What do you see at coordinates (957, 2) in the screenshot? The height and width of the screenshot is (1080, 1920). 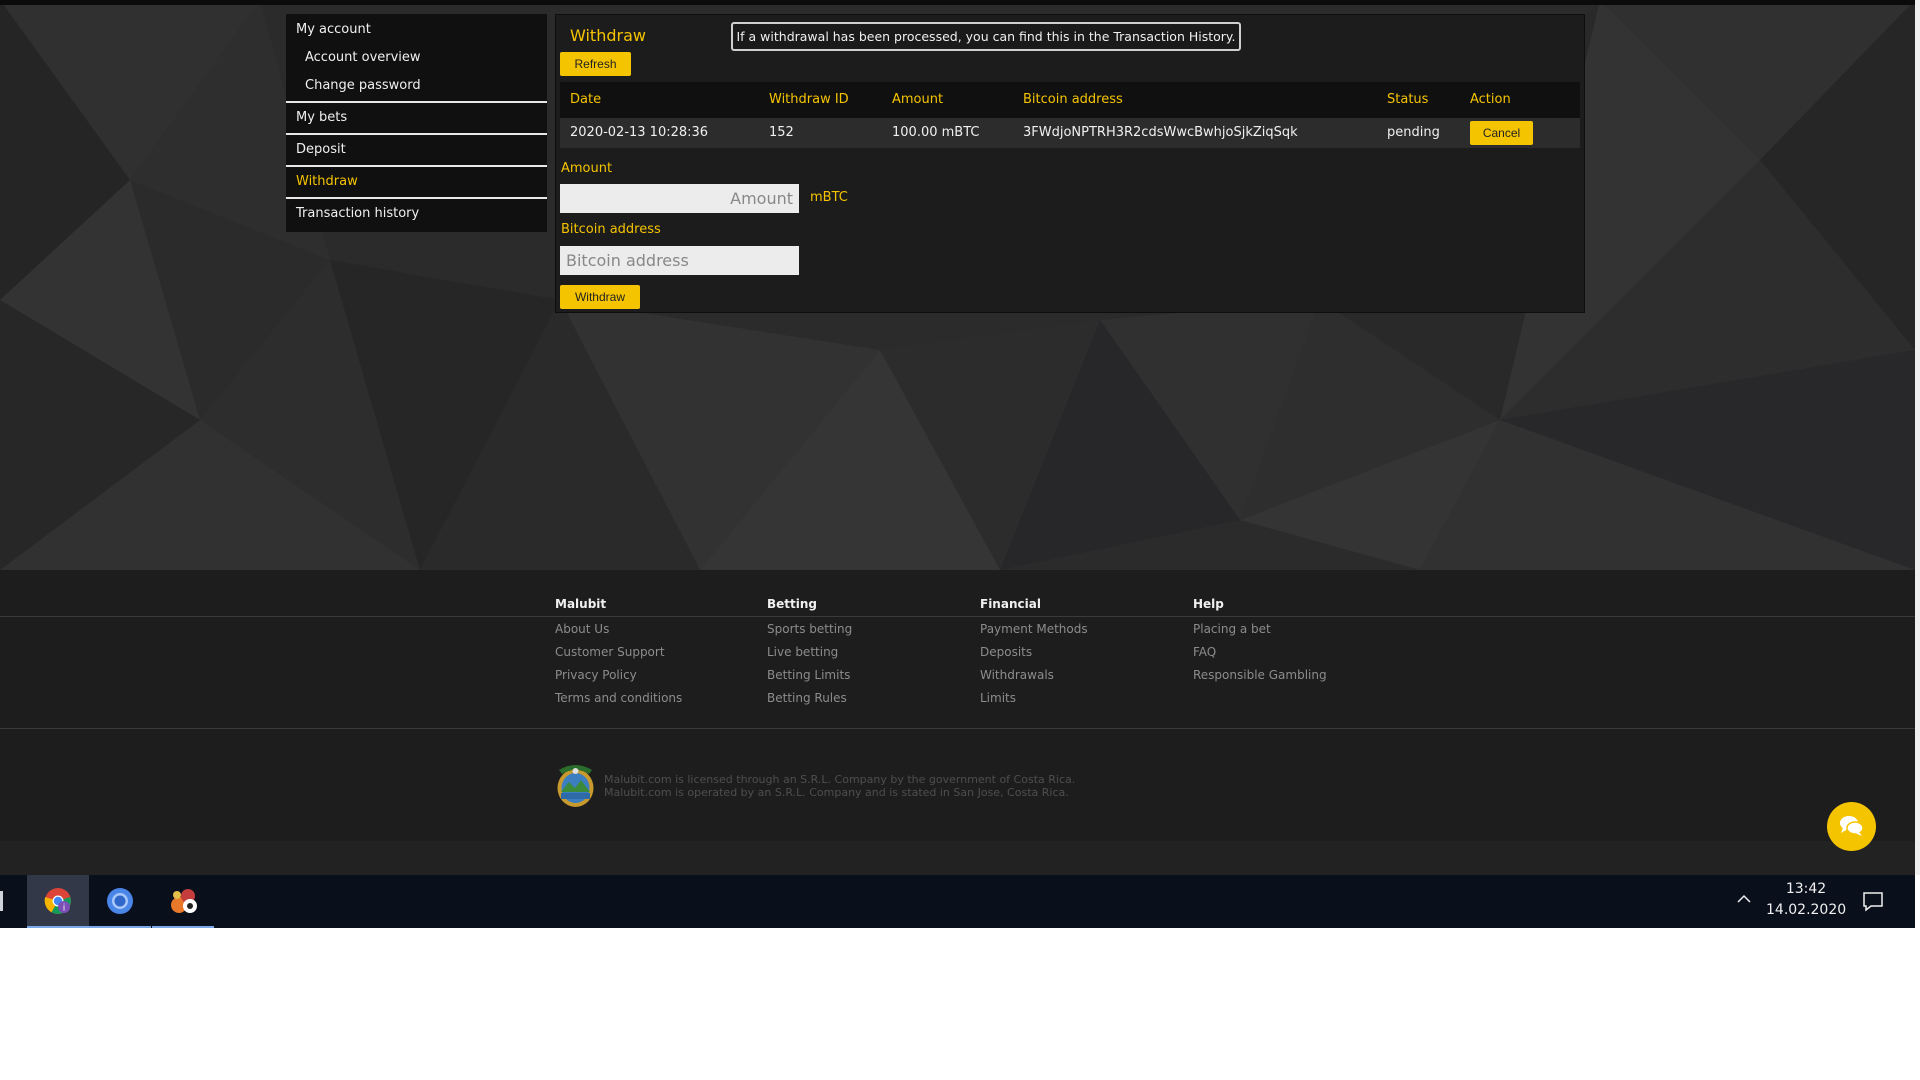 I see `top-border` at bounding box center [957, 2].